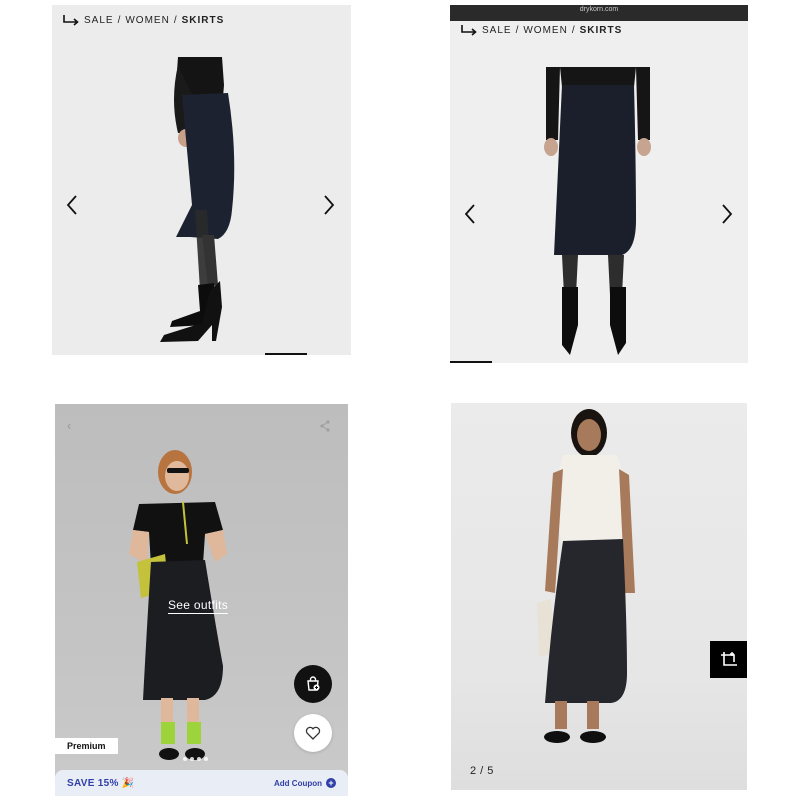 The height and width of the screenshot is (800, 800). I want to click on add-coupon-button: Add Coupon +, so click(305, 783).